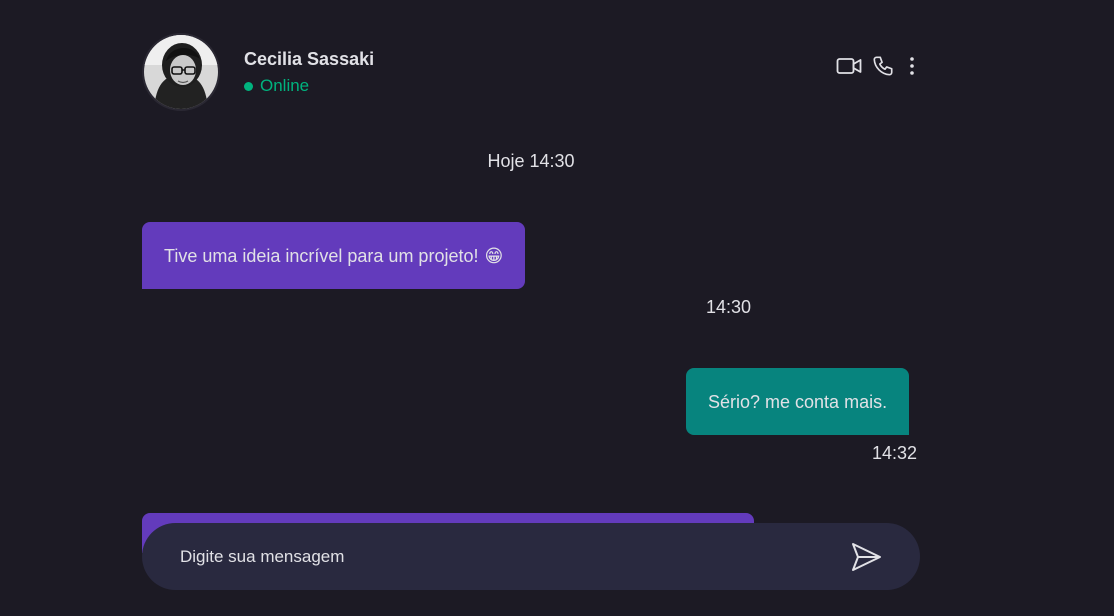 The image size is (1114, 616). I want to click on message-text: Sério? me conta mais., so click(798, 401).